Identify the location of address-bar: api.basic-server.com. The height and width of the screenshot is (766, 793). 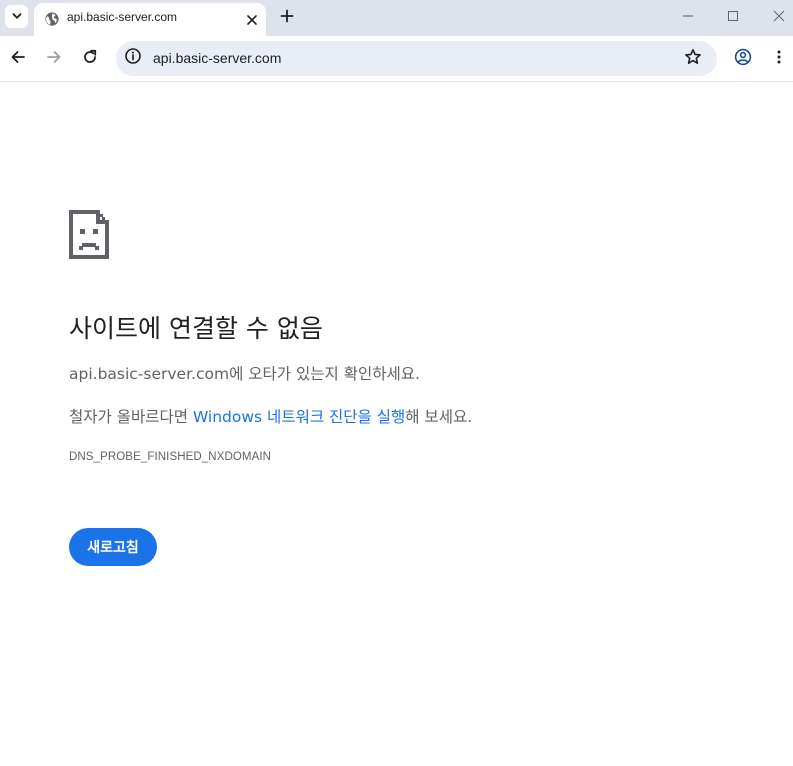
(416, 58).